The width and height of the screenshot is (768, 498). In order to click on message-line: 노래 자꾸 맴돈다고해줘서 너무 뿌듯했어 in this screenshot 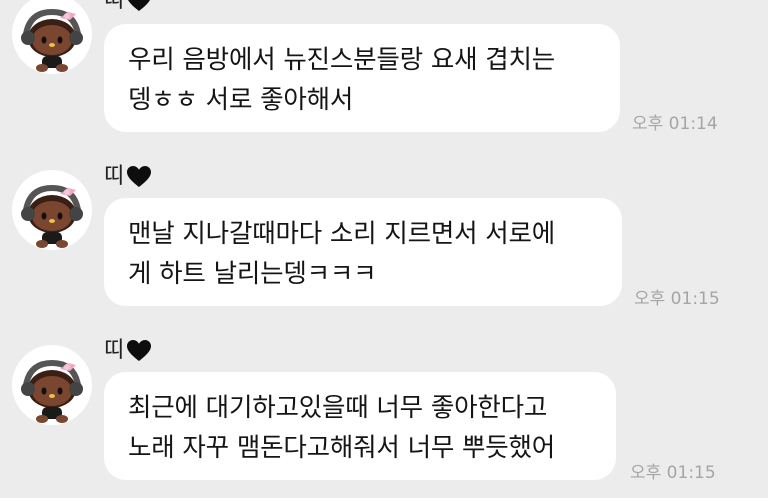, I will do `click(342, 448)`.